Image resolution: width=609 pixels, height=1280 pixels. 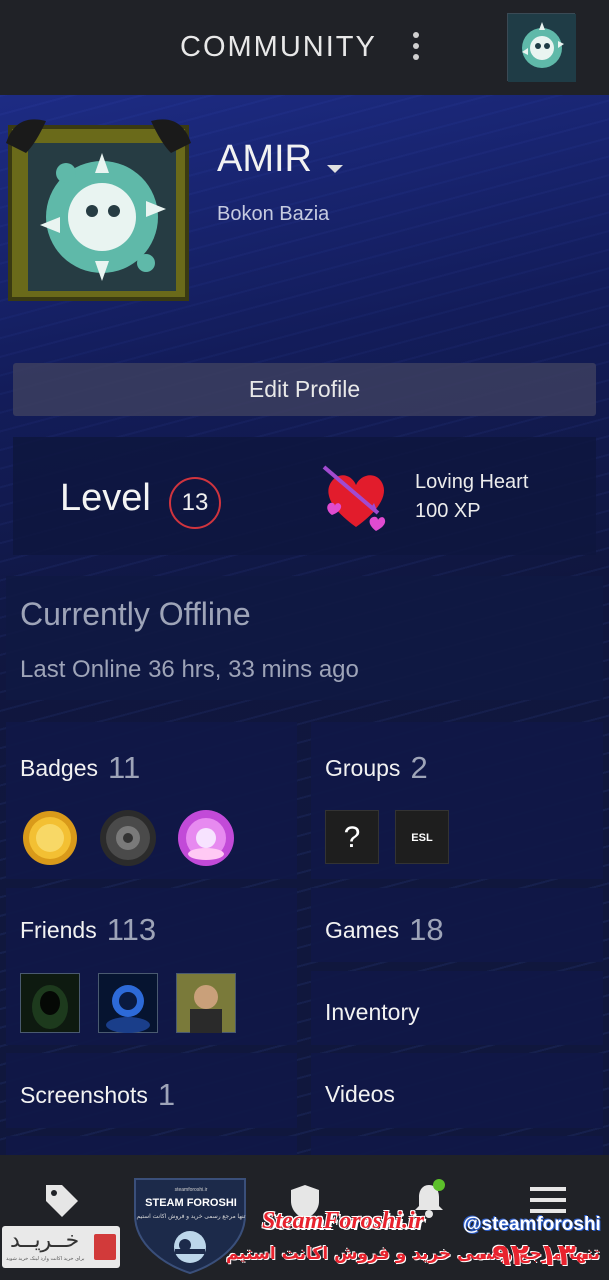 What do you see at coordinates (131, 929) in the screenshot?
I see `friends-count: 113` at bounding box center [131, 929].